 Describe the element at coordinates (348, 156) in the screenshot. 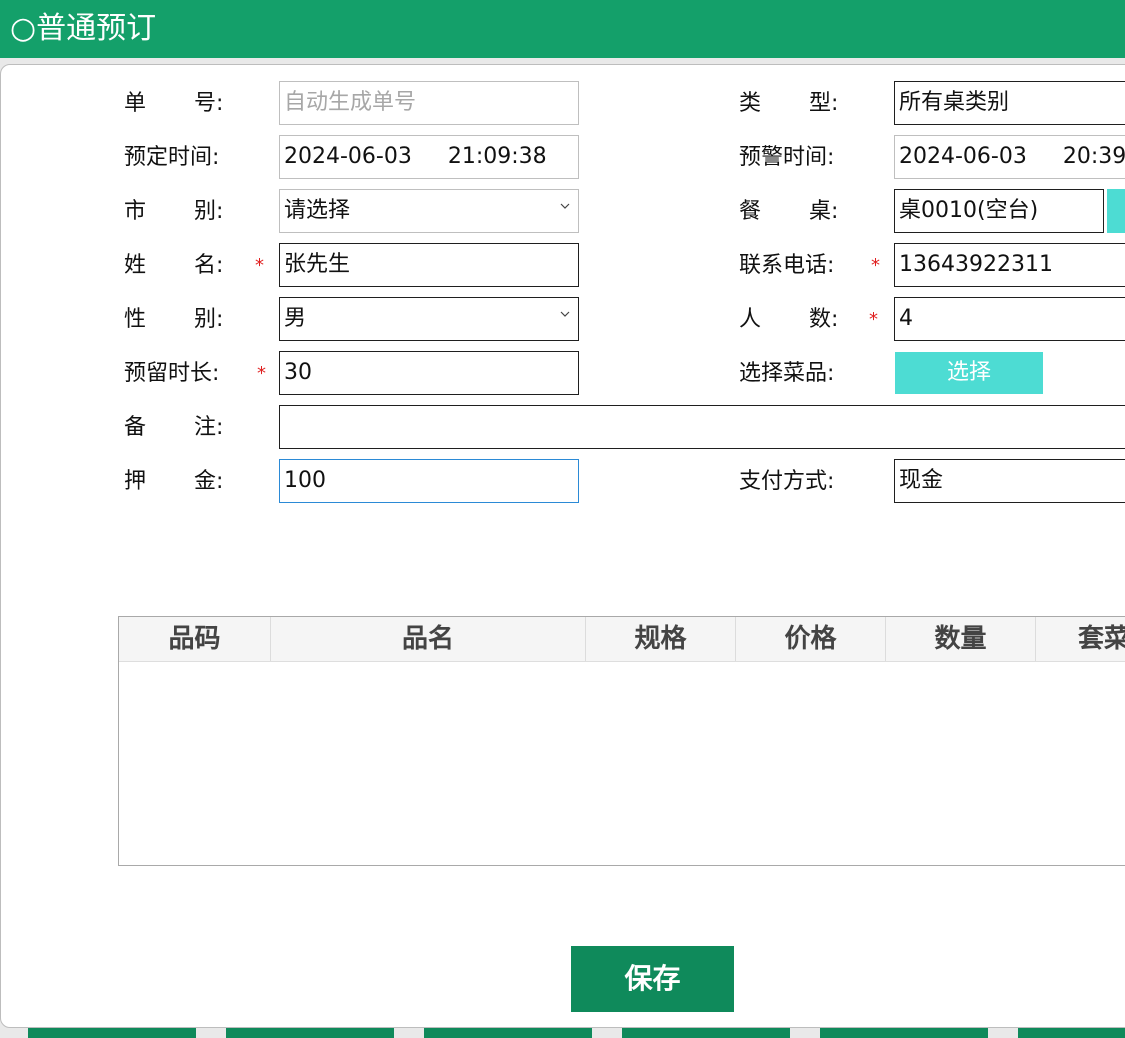

I see `book-time-date: 2024-06-03` at that location.